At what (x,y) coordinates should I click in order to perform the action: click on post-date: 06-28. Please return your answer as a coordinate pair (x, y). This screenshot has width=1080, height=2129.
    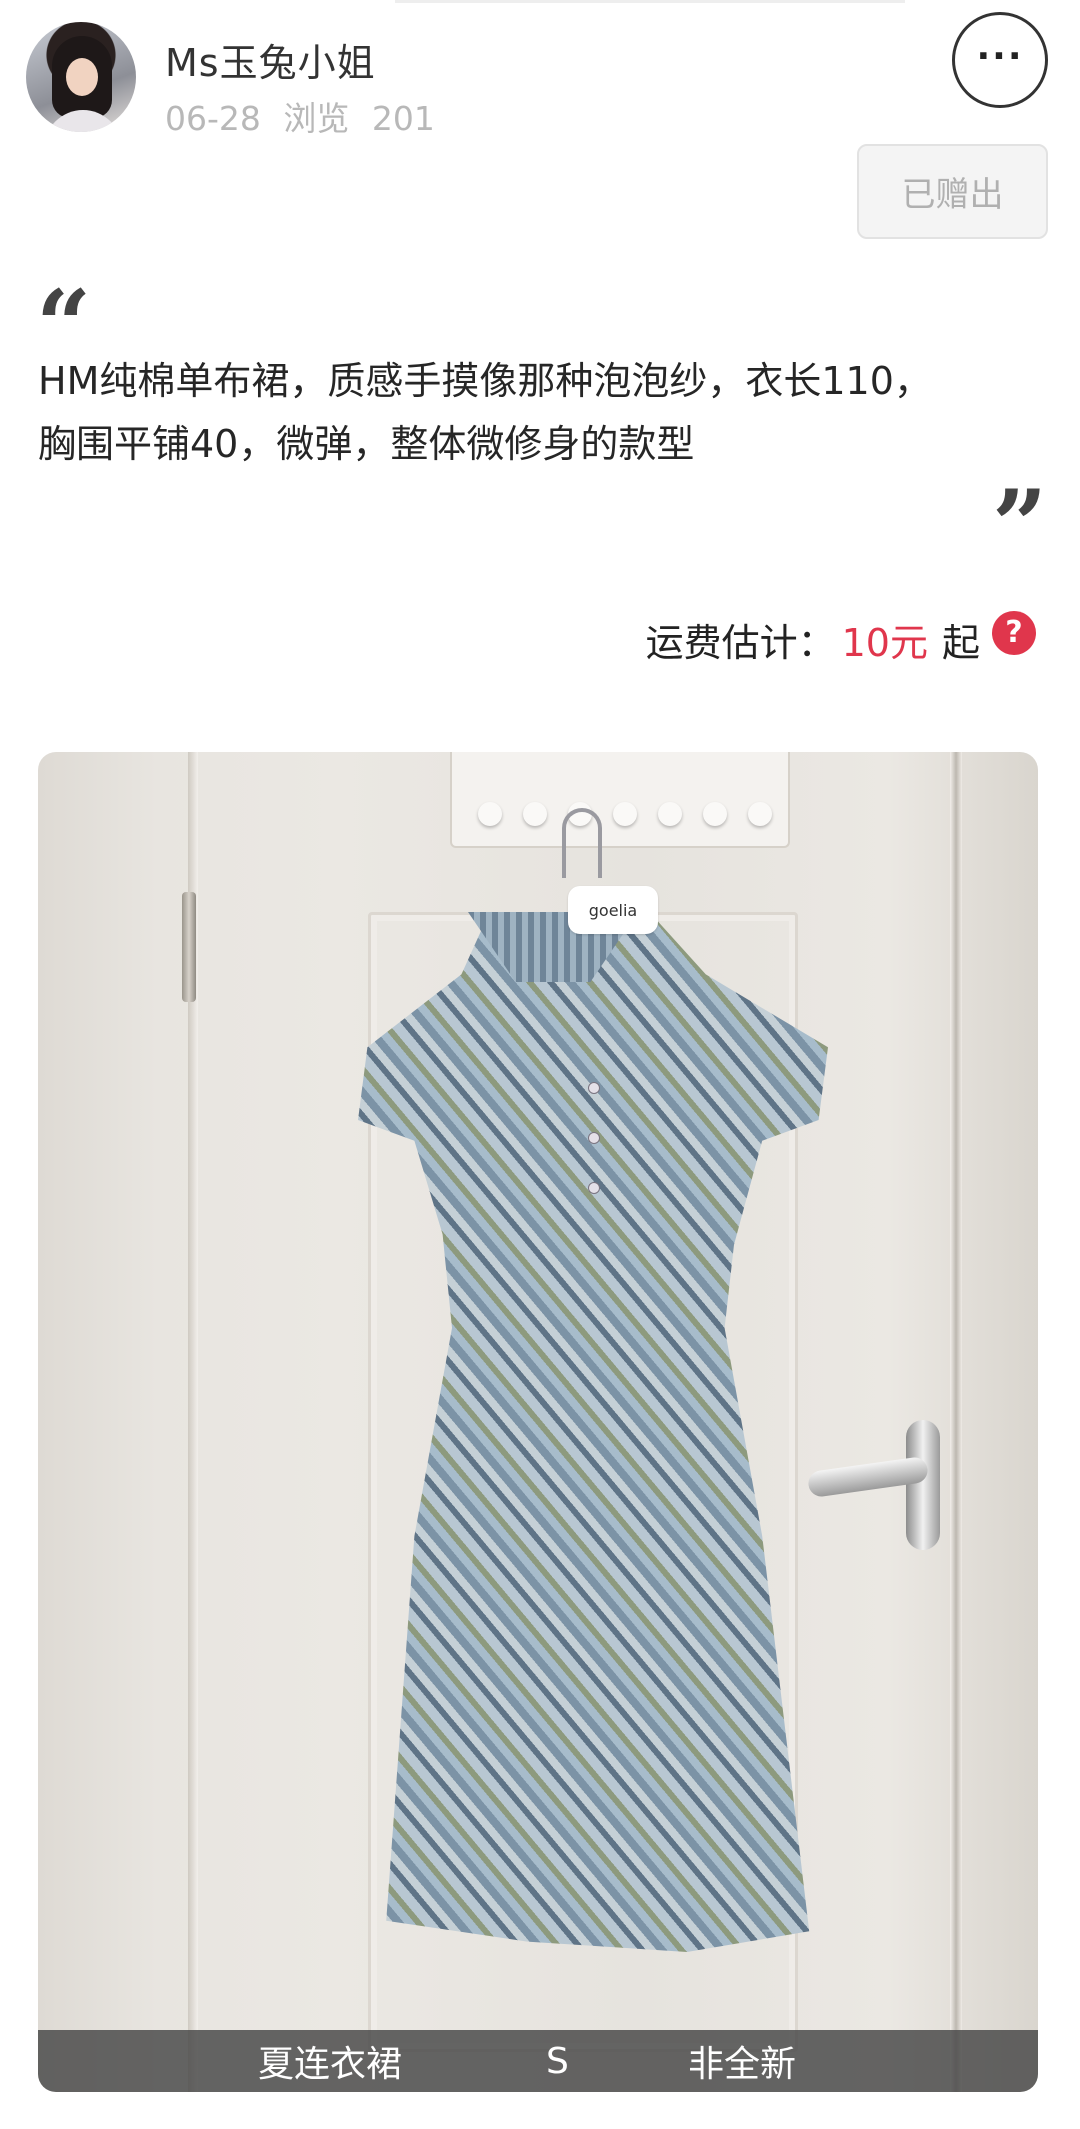
    Looking at the image, I should click on (213, 118).